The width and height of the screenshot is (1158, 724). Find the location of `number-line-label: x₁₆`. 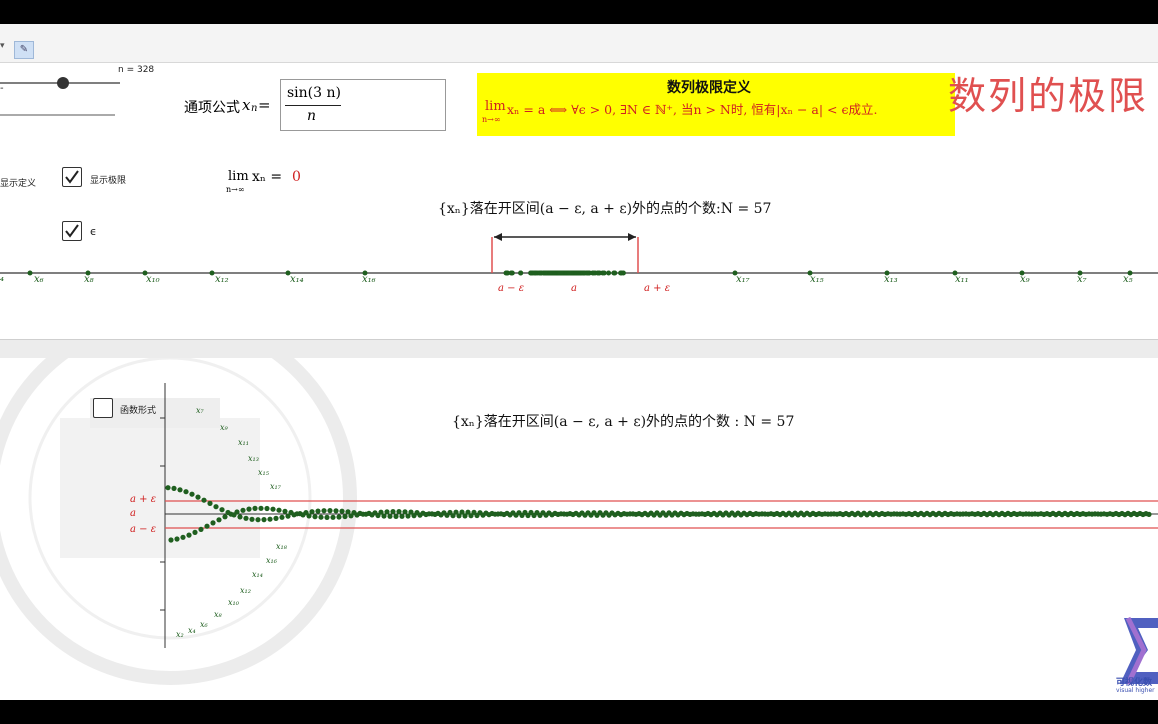

number-line-label: x₁₆ is located at coordinates (369, 279).